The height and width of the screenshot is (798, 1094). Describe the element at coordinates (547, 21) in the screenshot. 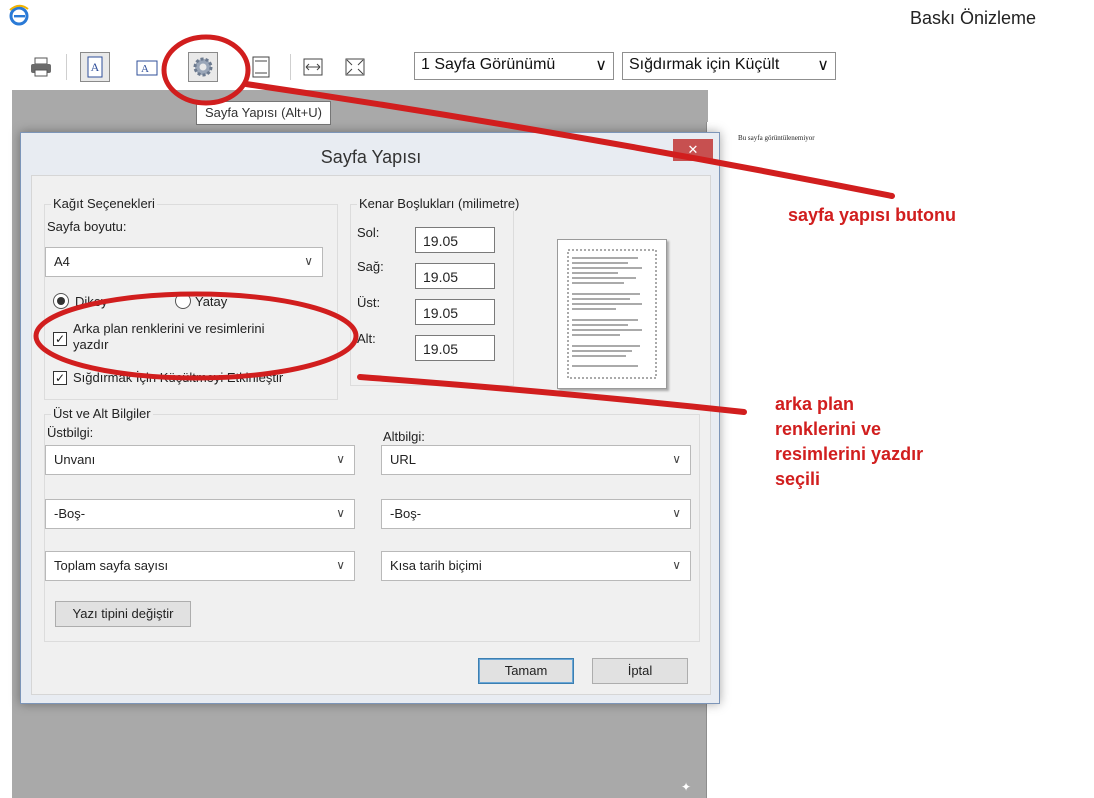

I see `title-bar: Baskı Önizleme` at that location.